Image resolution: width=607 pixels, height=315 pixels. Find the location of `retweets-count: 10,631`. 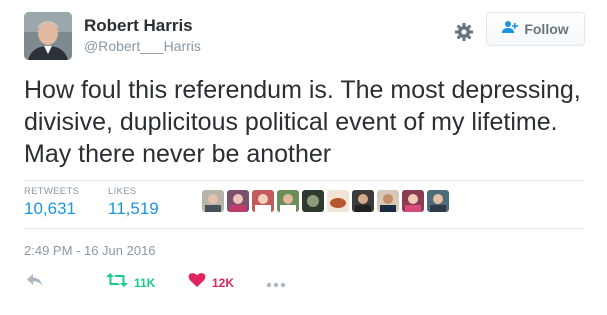

retweets-count: 10,631 is located at coordinates (50, 208).